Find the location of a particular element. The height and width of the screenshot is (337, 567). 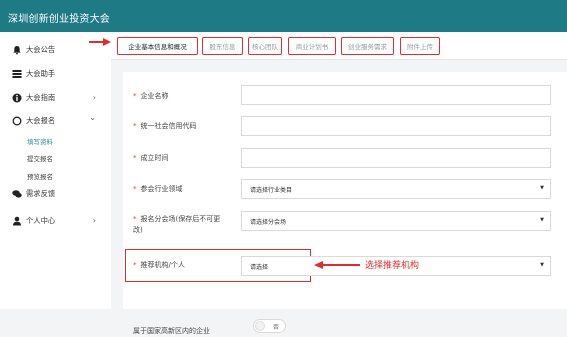

toggle-knob is located at coordinates (260, 326).